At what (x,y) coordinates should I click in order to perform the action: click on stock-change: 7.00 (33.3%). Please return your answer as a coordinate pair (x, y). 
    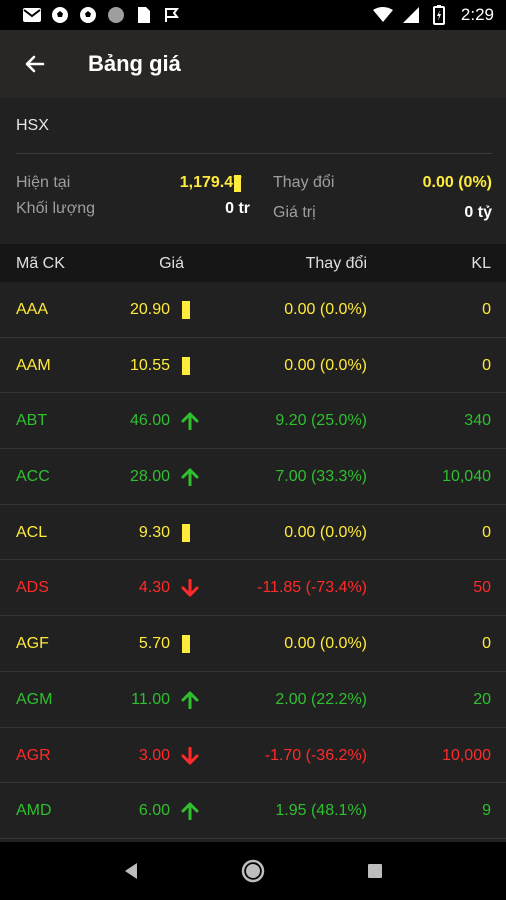
    Looking at the image, I should click on (321, 477).